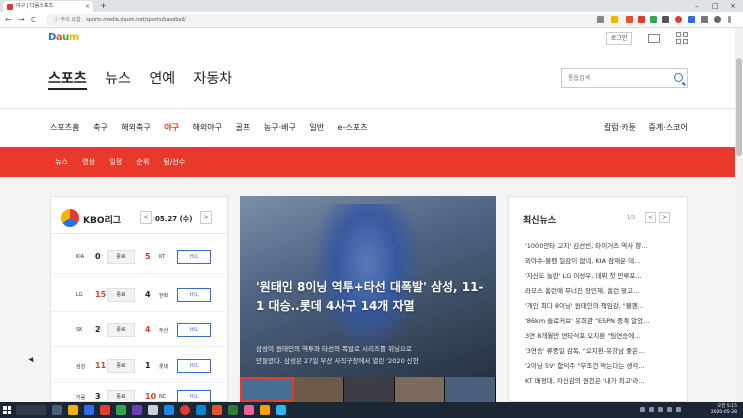 The height and width of the screenshot is (418, 743). Describe the element at coordinates (650, 217) in the screenshot. I see `news-prev-button: <` at that location.